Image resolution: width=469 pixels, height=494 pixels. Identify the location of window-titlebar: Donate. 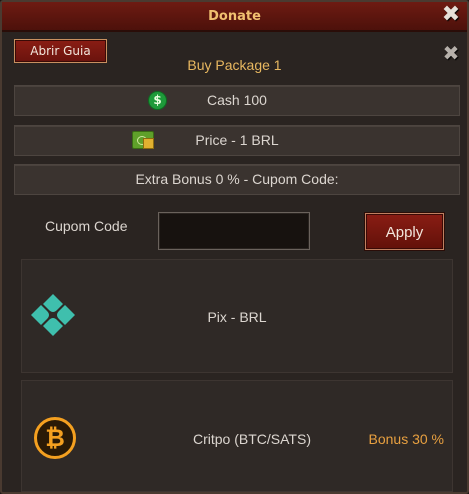
(234, 17).